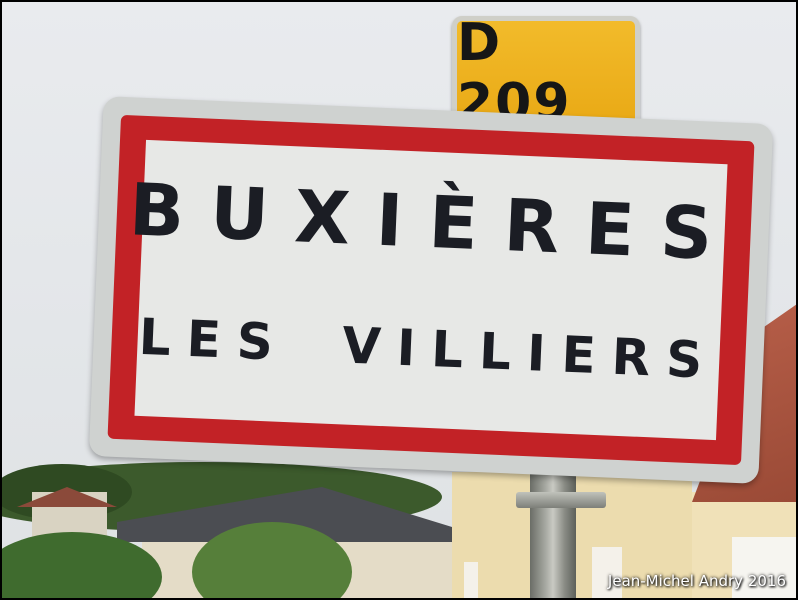 The width and height of the screenshot is (798, 600). What do you see at coordinates (471, 580) in the screenshot?
I see `window` at bounding box center [471, 580].